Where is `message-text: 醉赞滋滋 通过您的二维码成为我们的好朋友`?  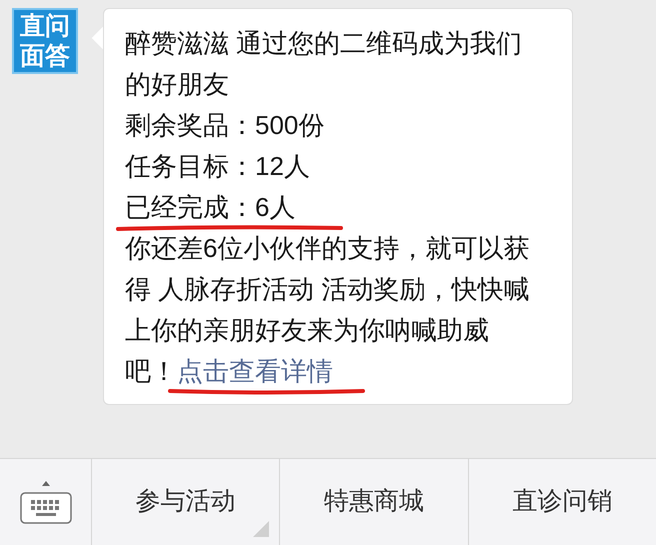
message-text: 醉赞滋滋 通过您的二维码成为我们的好朋友 is located at coordinates (323, 63).